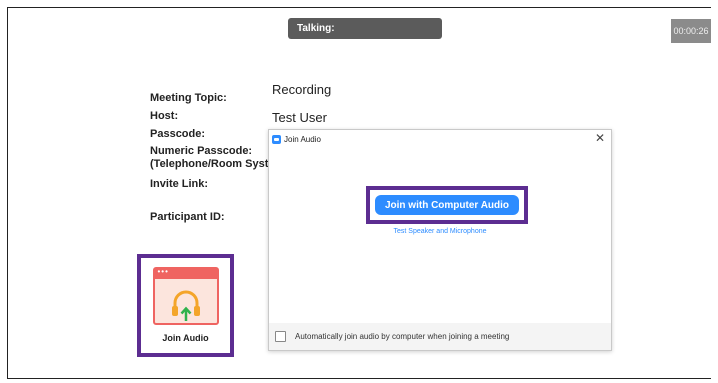 The image size is (718, 383). What do you see at coordinates (185, 338) in the screenshot?
I see `join-audio-tile-label: Join Audio` at bounding box center [185, 338].